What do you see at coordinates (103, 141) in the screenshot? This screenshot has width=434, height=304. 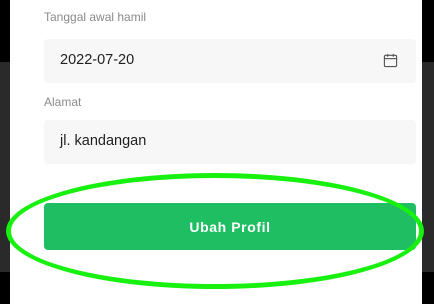 I see `address-value: jl. kandangan` at bounding box center [103, 141].